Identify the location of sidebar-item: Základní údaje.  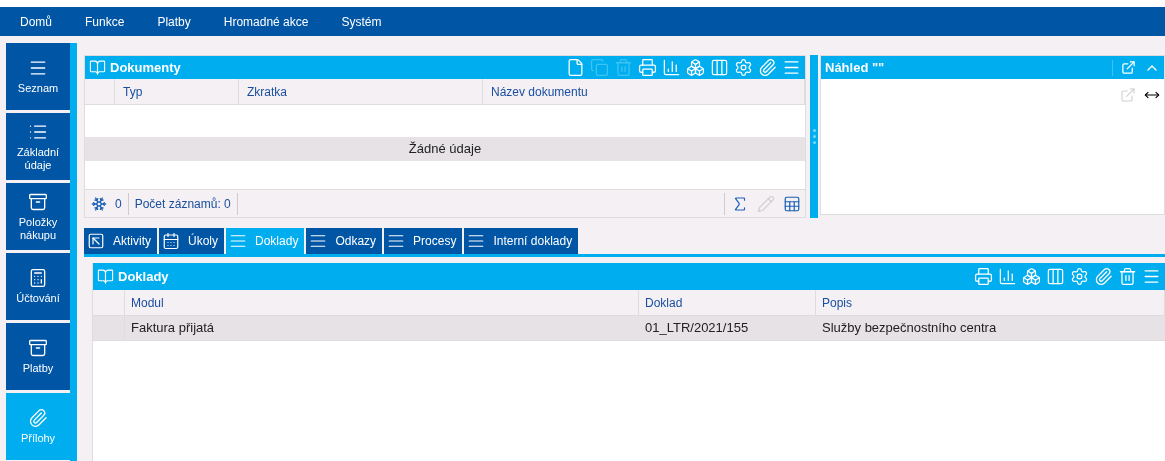
(38, 146).